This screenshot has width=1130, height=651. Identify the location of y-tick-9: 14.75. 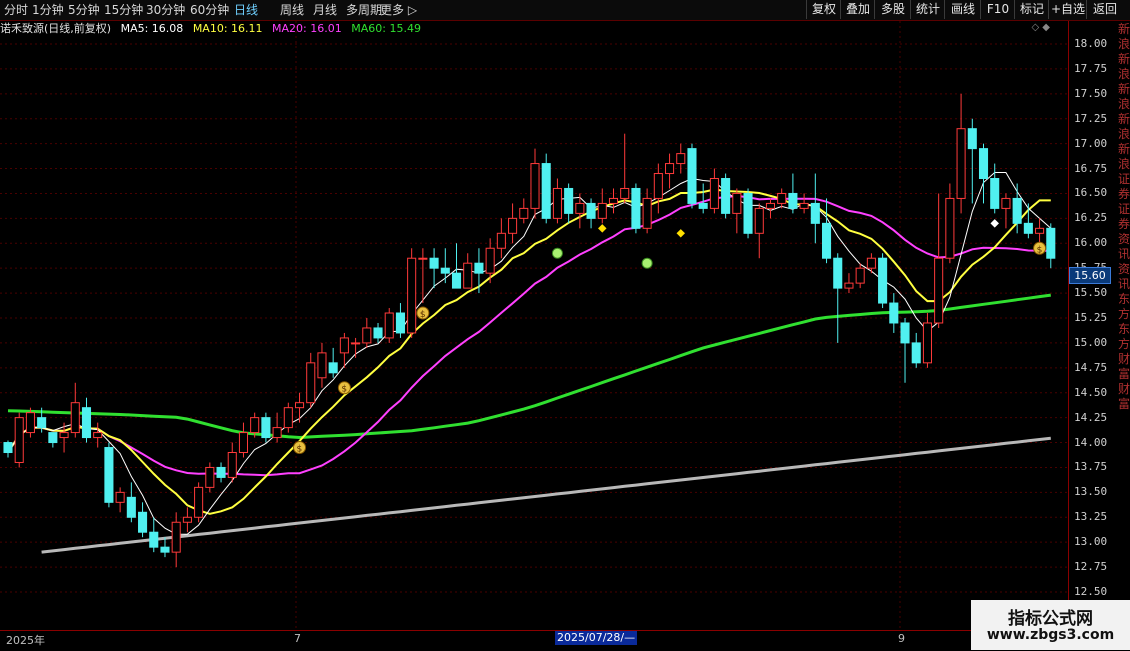
(1091, 367).